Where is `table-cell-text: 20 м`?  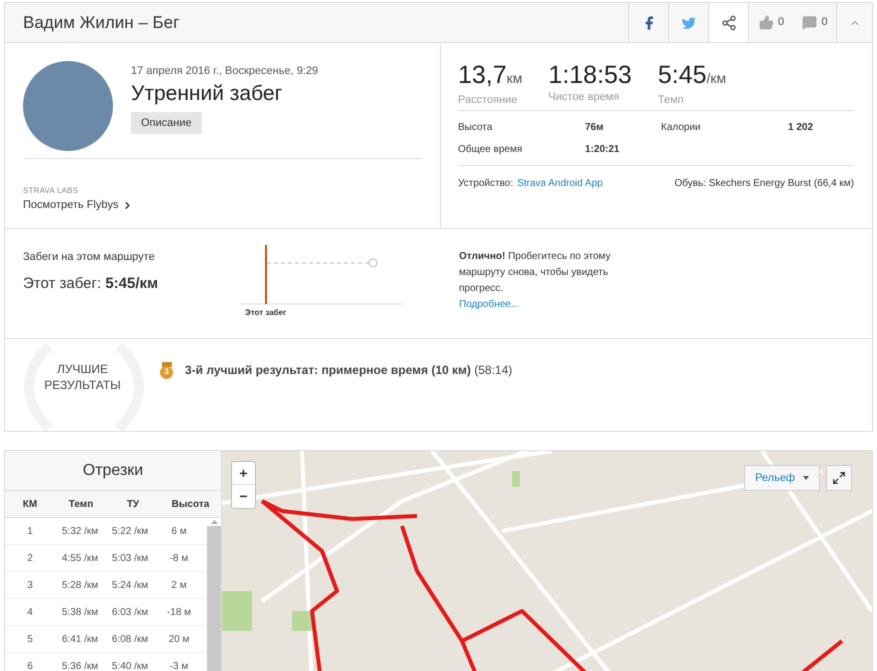 table-cell-text: 20 м is located at coordinates (179, 639).